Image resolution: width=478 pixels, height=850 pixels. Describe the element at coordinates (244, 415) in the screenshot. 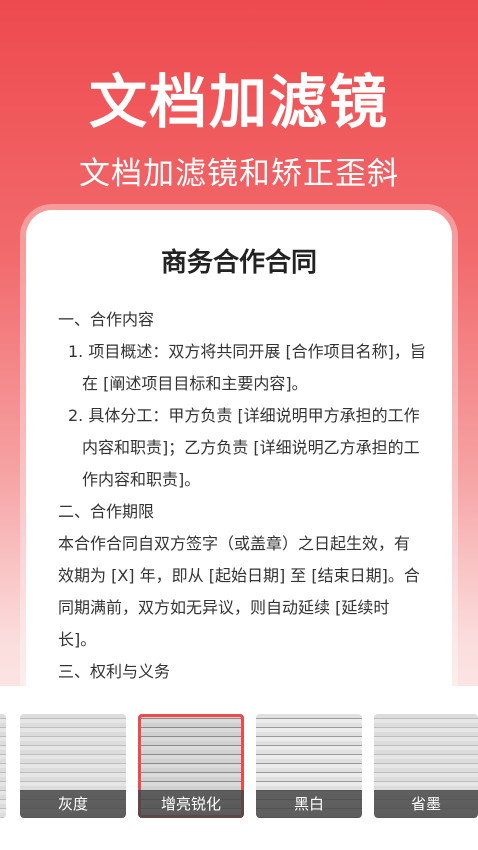

I see `doc-line: 2. 具体分工：甲方负责 [详细说明甲方承担的工作` at that location.